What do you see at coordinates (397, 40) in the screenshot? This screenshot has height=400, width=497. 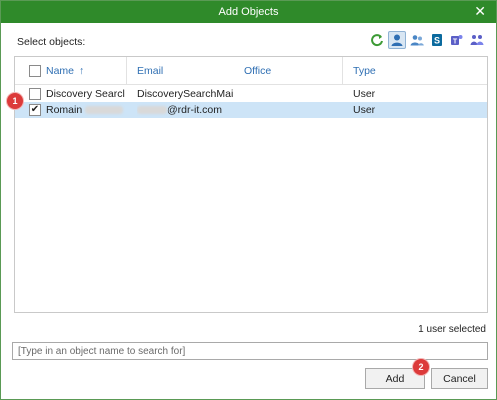 I see `user-icon` at bounding box center [397, 40].